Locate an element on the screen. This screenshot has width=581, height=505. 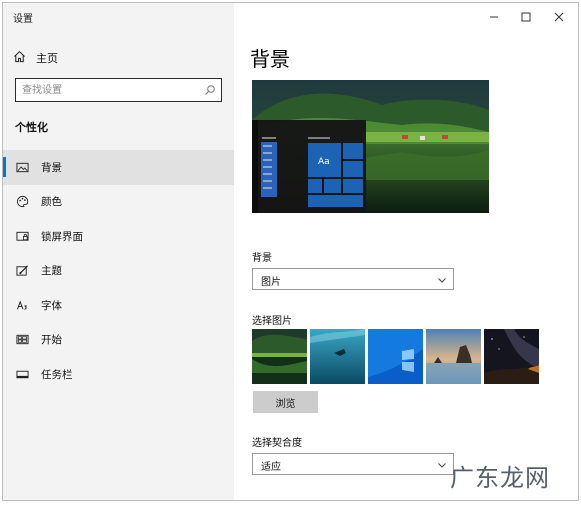
sidebar-item-start: 开始 is located at coordinates (118, 340).